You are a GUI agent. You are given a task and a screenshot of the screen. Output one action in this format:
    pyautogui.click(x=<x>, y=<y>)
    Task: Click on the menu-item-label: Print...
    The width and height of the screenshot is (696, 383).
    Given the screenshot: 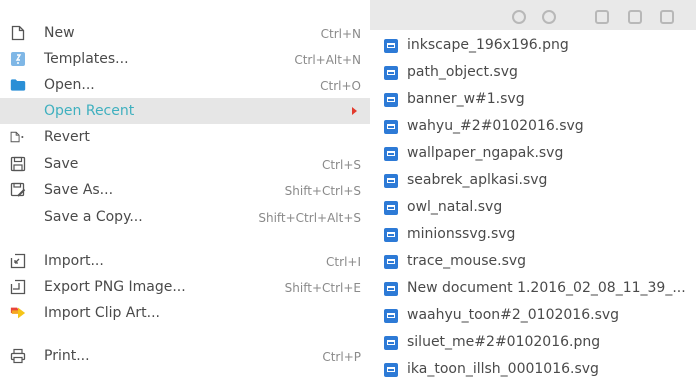 What is the action you would take?
    pyautogui.click(x=67, y=356)
    